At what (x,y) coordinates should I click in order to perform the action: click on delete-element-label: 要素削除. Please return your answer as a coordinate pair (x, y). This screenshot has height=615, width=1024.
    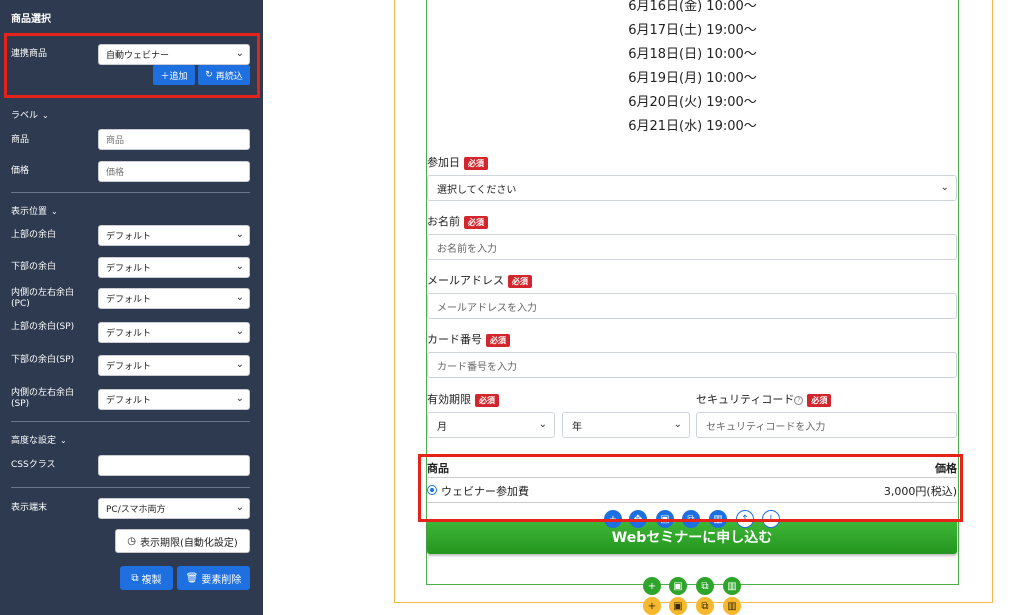
    Looking at the image, I should click on (221, 580).